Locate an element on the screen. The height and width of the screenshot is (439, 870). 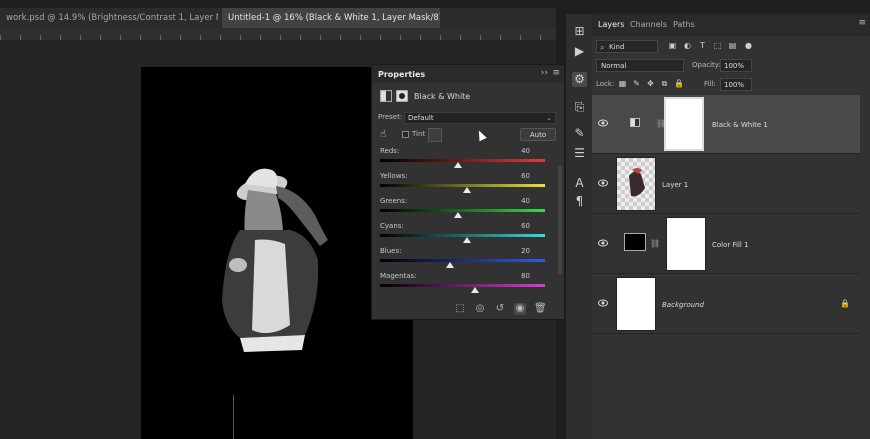
lock-image-icon: ✎ is located at coordinates (636, 83).